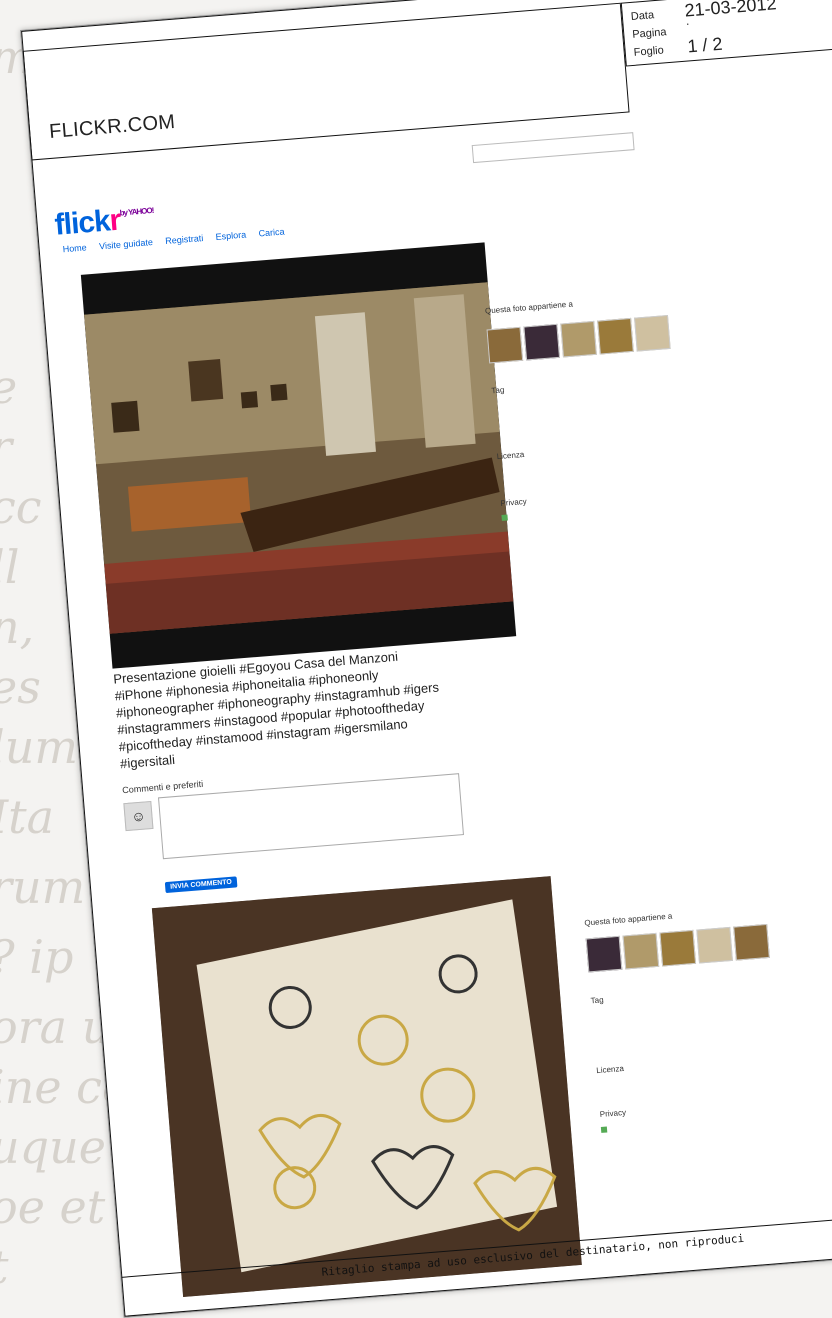 The height and width of the screenshot is (1318, 832). Describe the element at coordinates (514, 502) in the screenshot. I see `privacy-label: Privacy` at that location.